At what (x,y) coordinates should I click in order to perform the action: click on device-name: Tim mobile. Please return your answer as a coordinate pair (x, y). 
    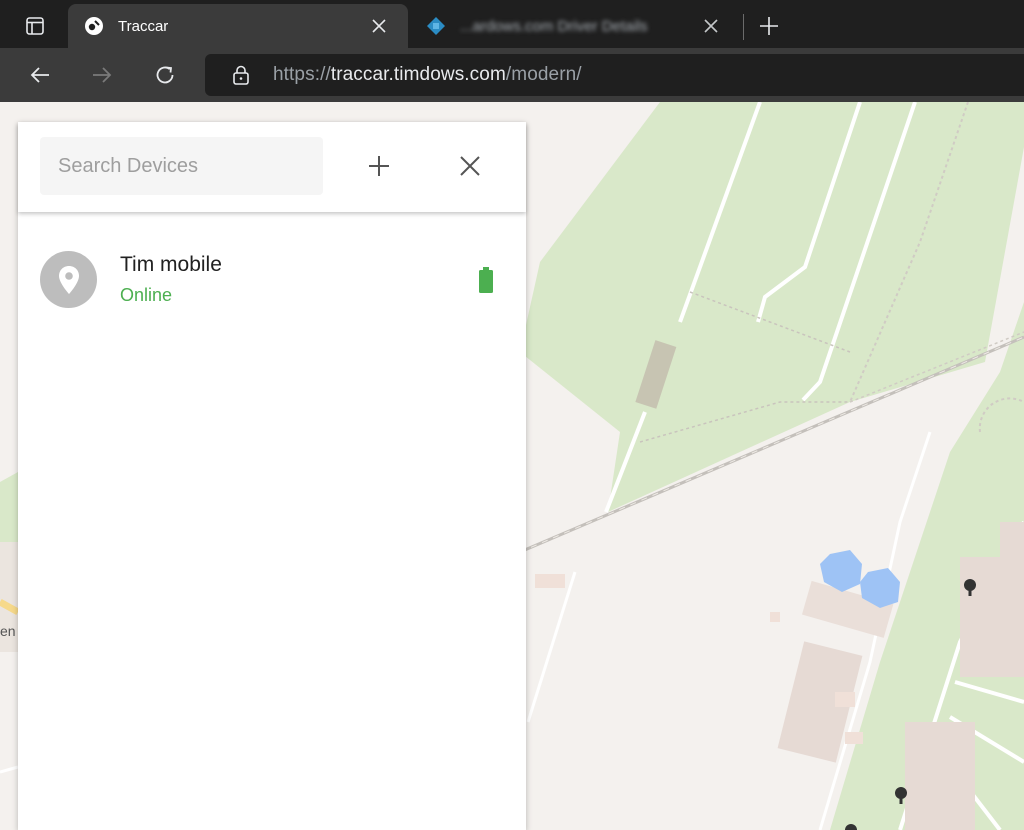
    Looking at the image, I should click on (171, 264).